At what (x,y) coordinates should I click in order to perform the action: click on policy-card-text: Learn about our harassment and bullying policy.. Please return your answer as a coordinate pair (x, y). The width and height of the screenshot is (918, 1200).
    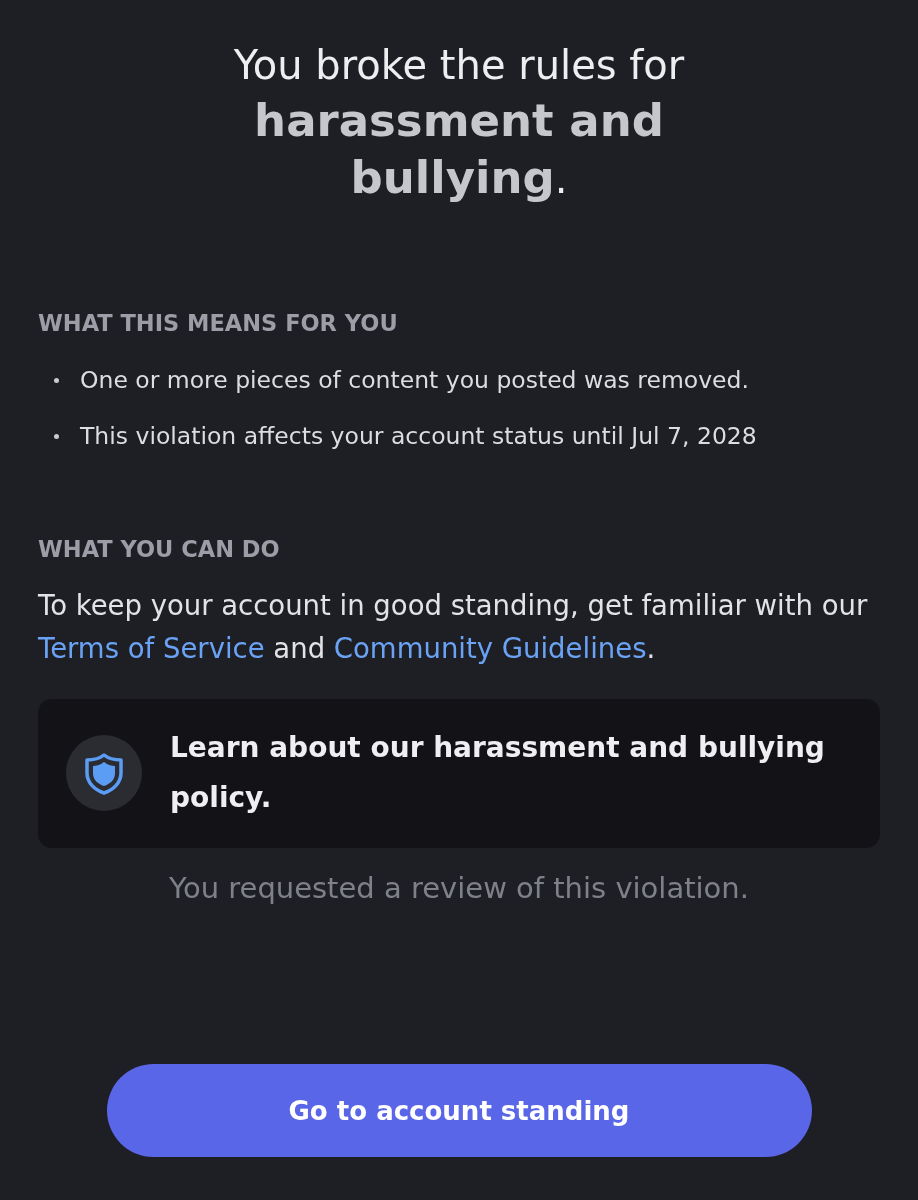
    Looking at the image, I should click on (498, 773).